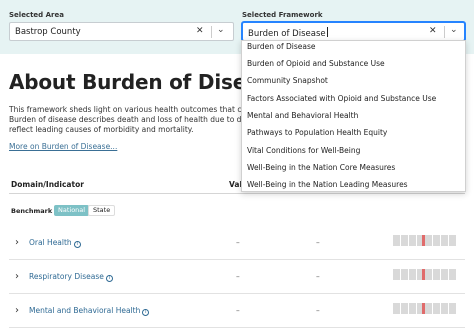 The width and height of the screenshot is (474, 334). I want to click on indicator-name: Respiratory Disease i, so click(71, 277).